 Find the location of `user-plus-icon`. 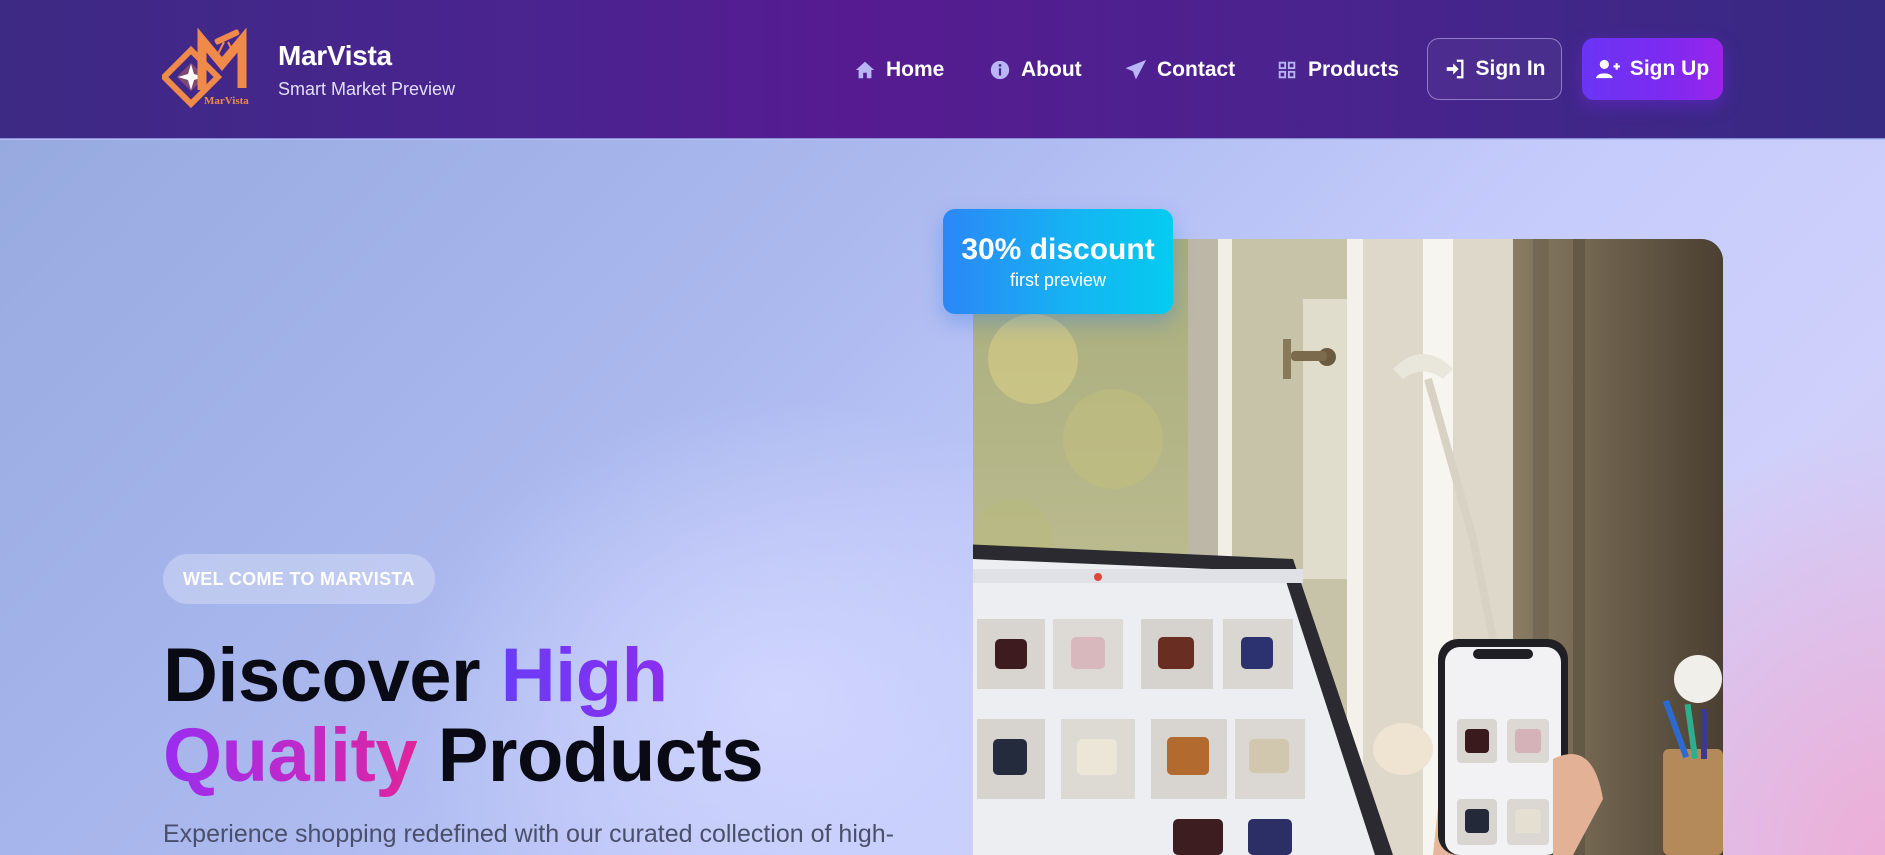

user-plus-icon is located at coordinates (1607, 69).